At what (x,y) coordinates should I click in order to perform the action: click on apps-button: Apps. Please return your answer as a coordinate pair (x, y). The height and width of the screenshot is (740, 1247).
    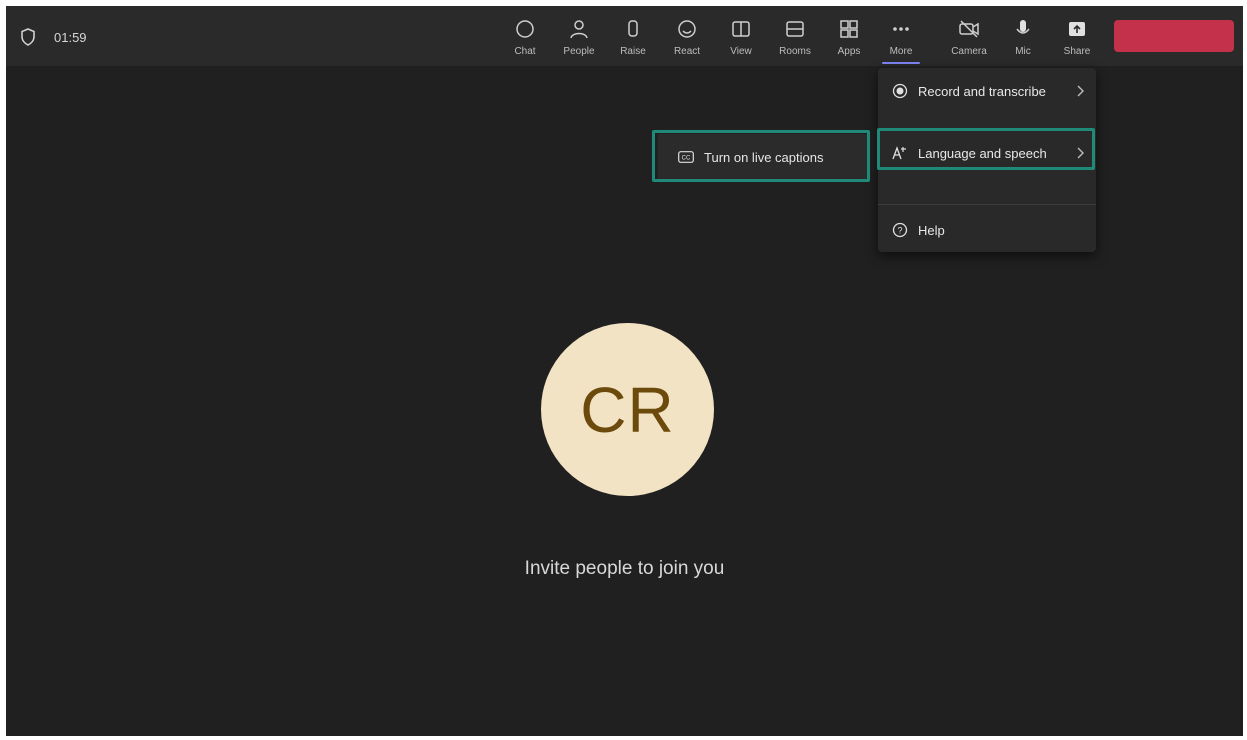
    Looking at the image, I should click on (849, 39).